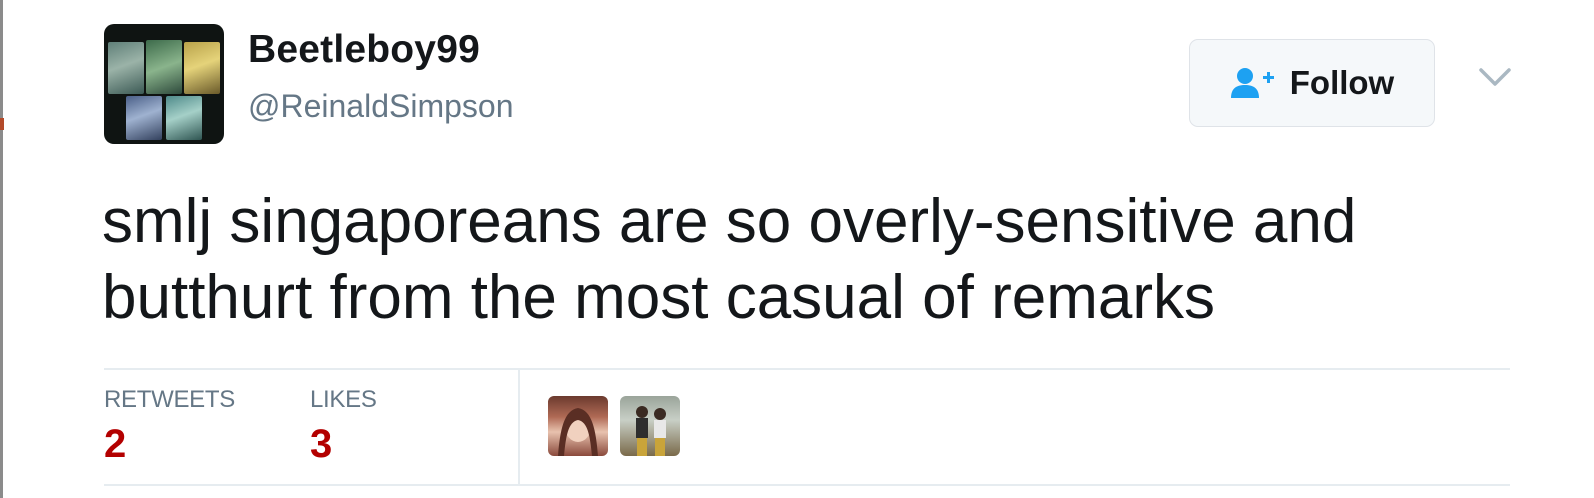 Image resolution: width=1594 pixels, height=498 pixels. Describe the element at coordinates (1252, 83) in the screenshot. I see `add-user-icon` at that location.